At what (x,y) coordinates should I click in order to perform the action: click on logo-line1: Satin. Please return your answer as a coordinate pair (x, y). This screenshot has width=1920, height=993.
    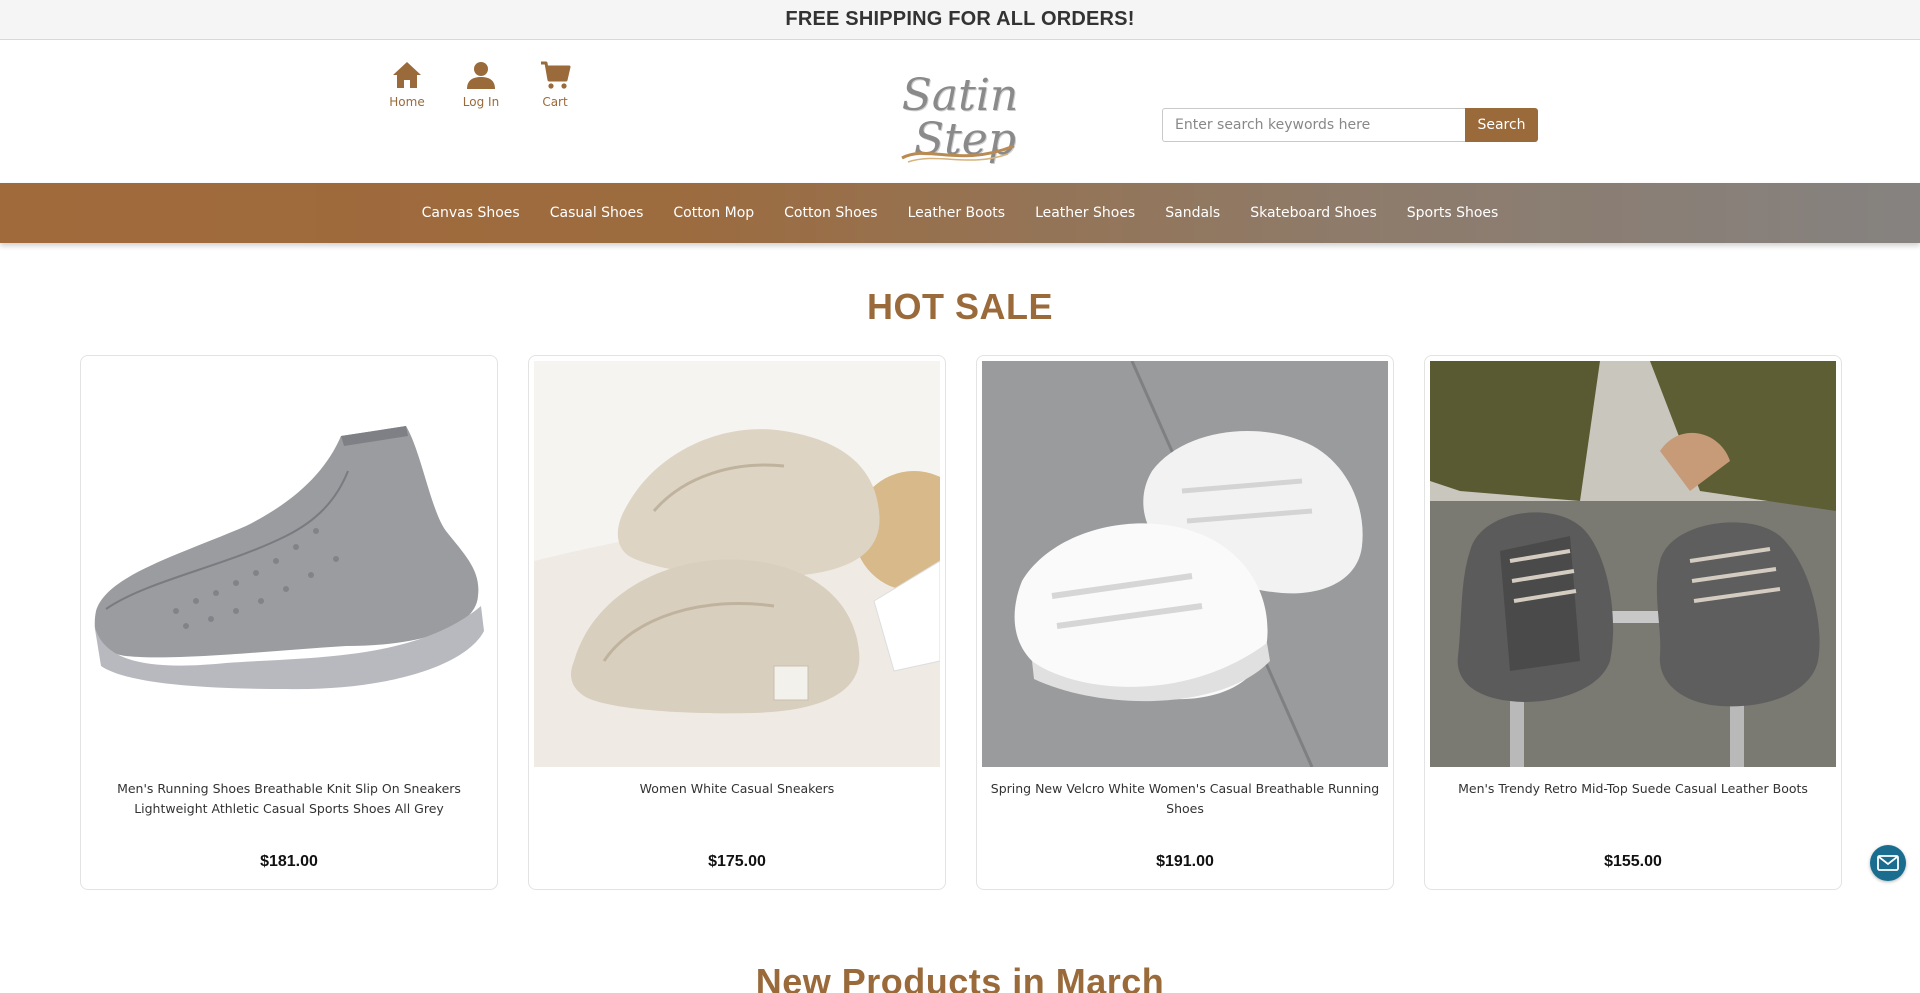
    Looking at the image, I should click on (960, 95).